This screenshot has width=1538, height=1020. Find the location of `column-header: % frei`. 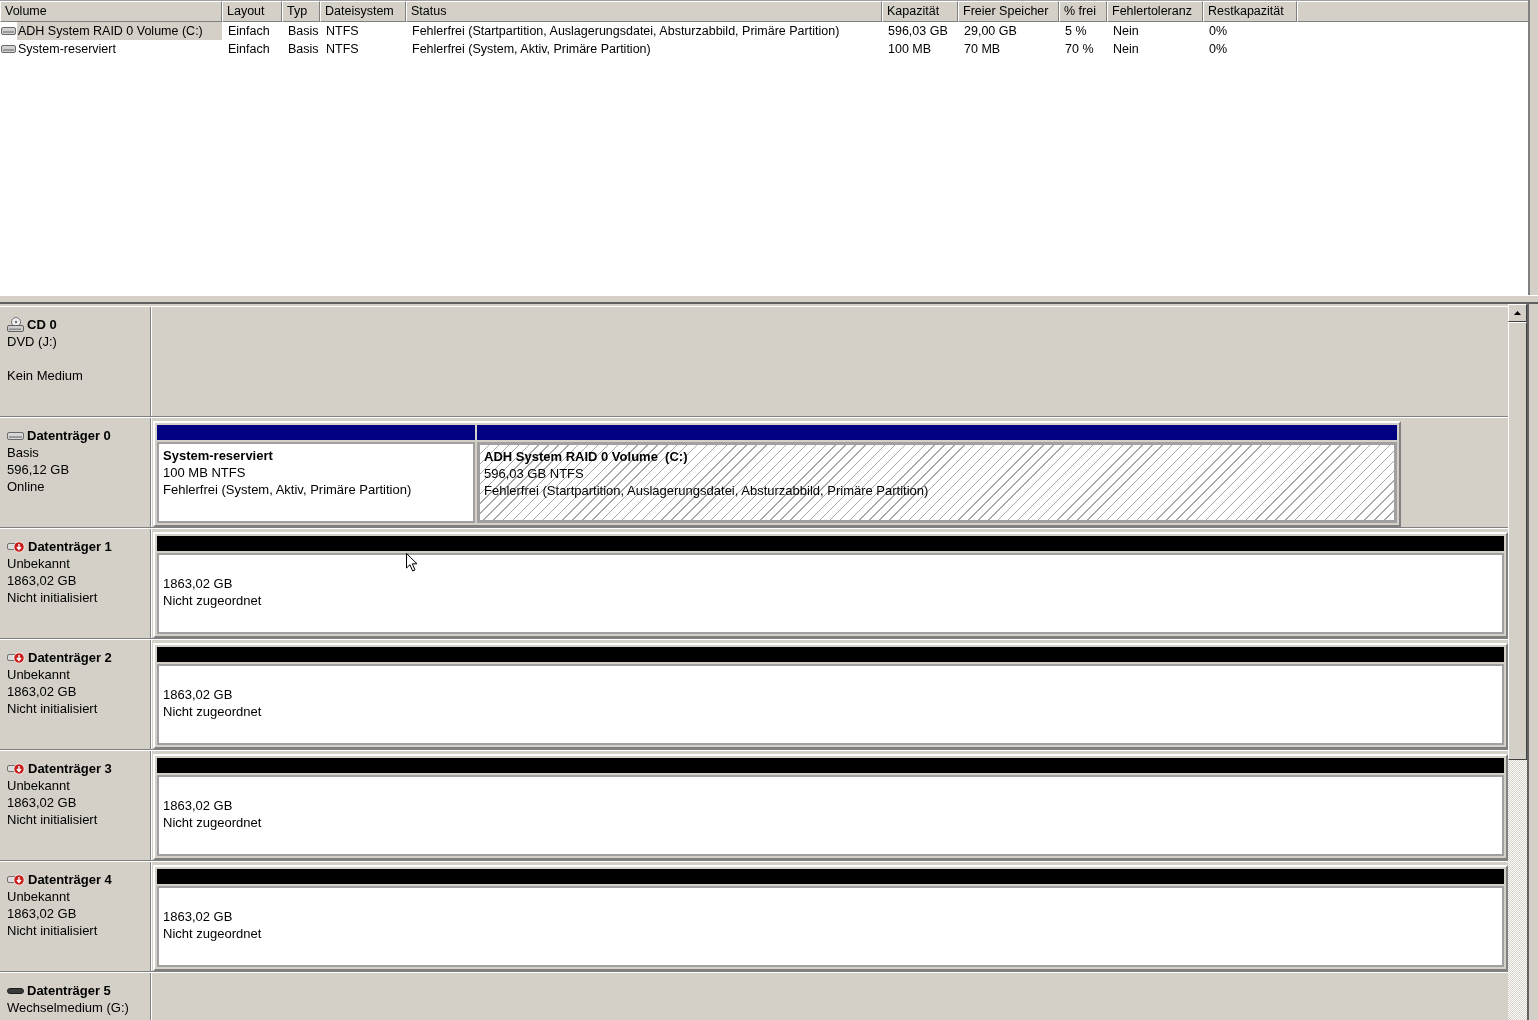

column-header: % frei is located at coordinates (1083, 11).